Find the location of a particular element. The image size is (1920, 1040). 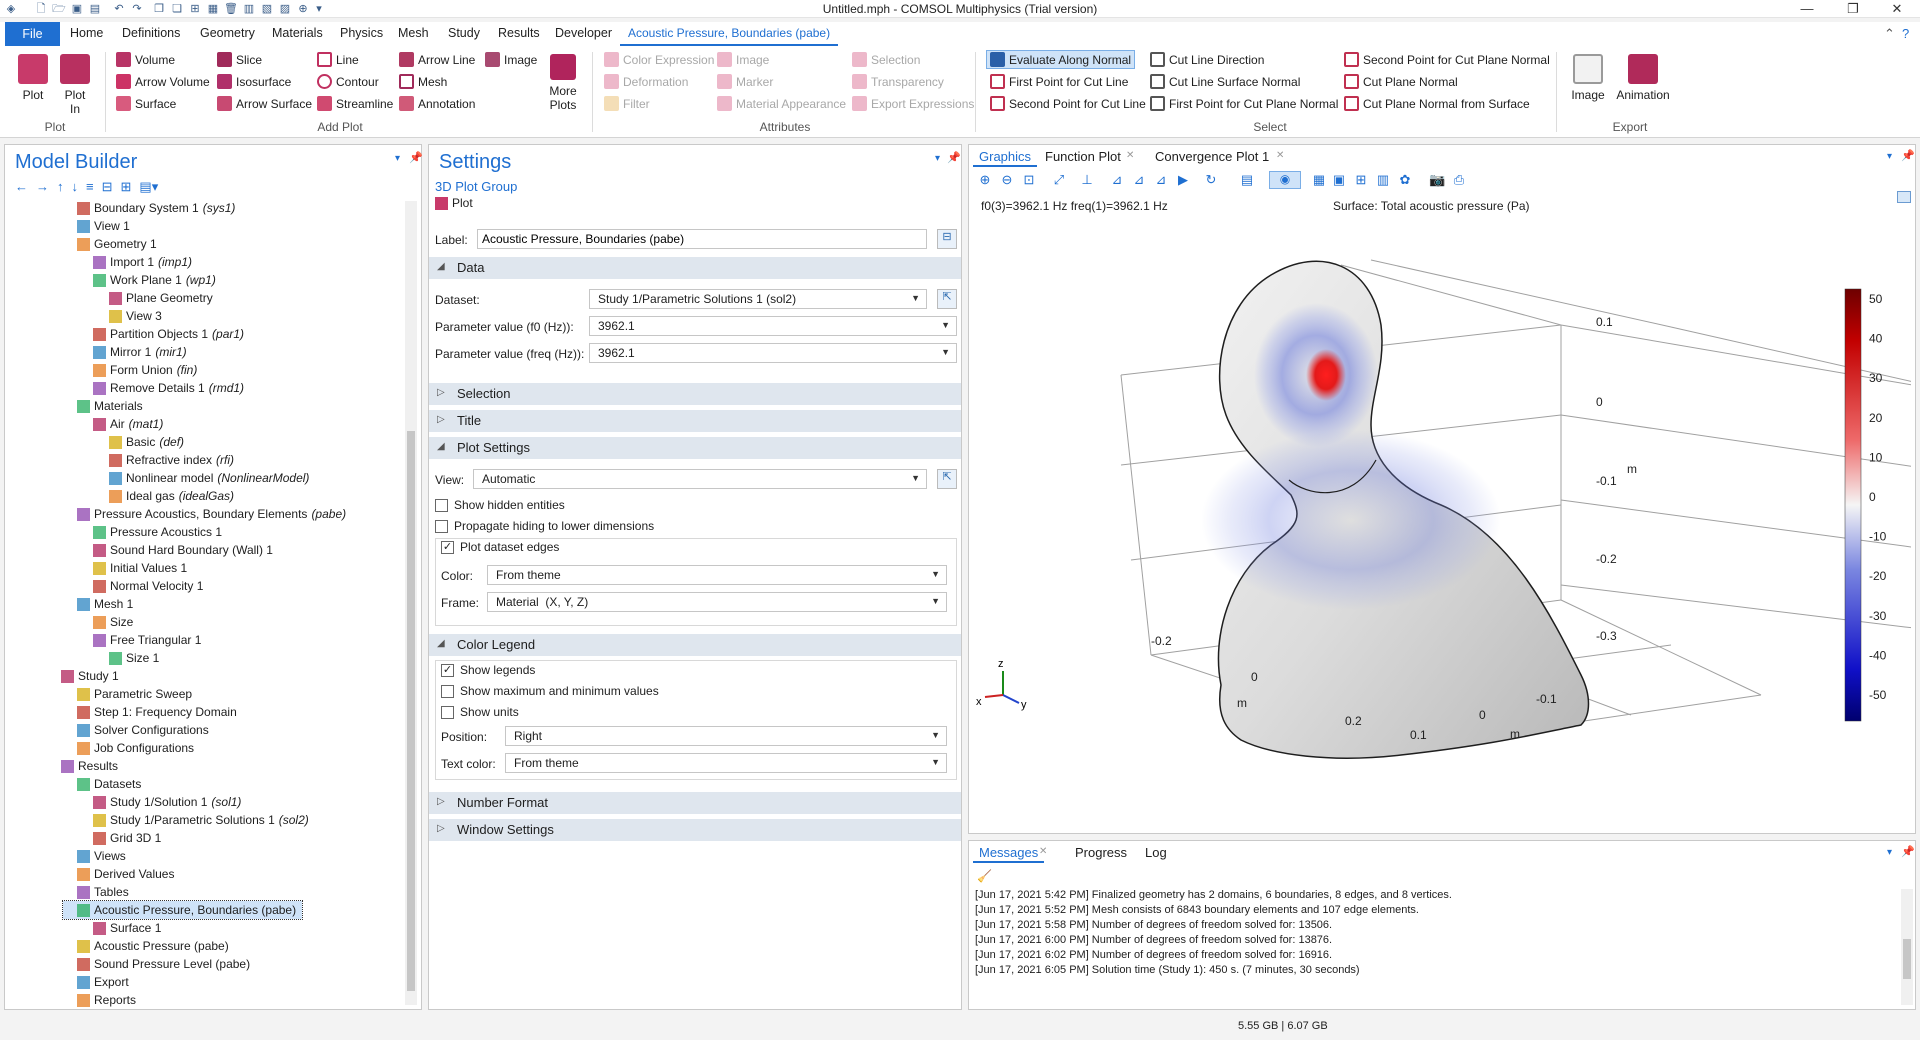

param-f0-select: 3962.1 ▼ is located at coordinates (773, 326).